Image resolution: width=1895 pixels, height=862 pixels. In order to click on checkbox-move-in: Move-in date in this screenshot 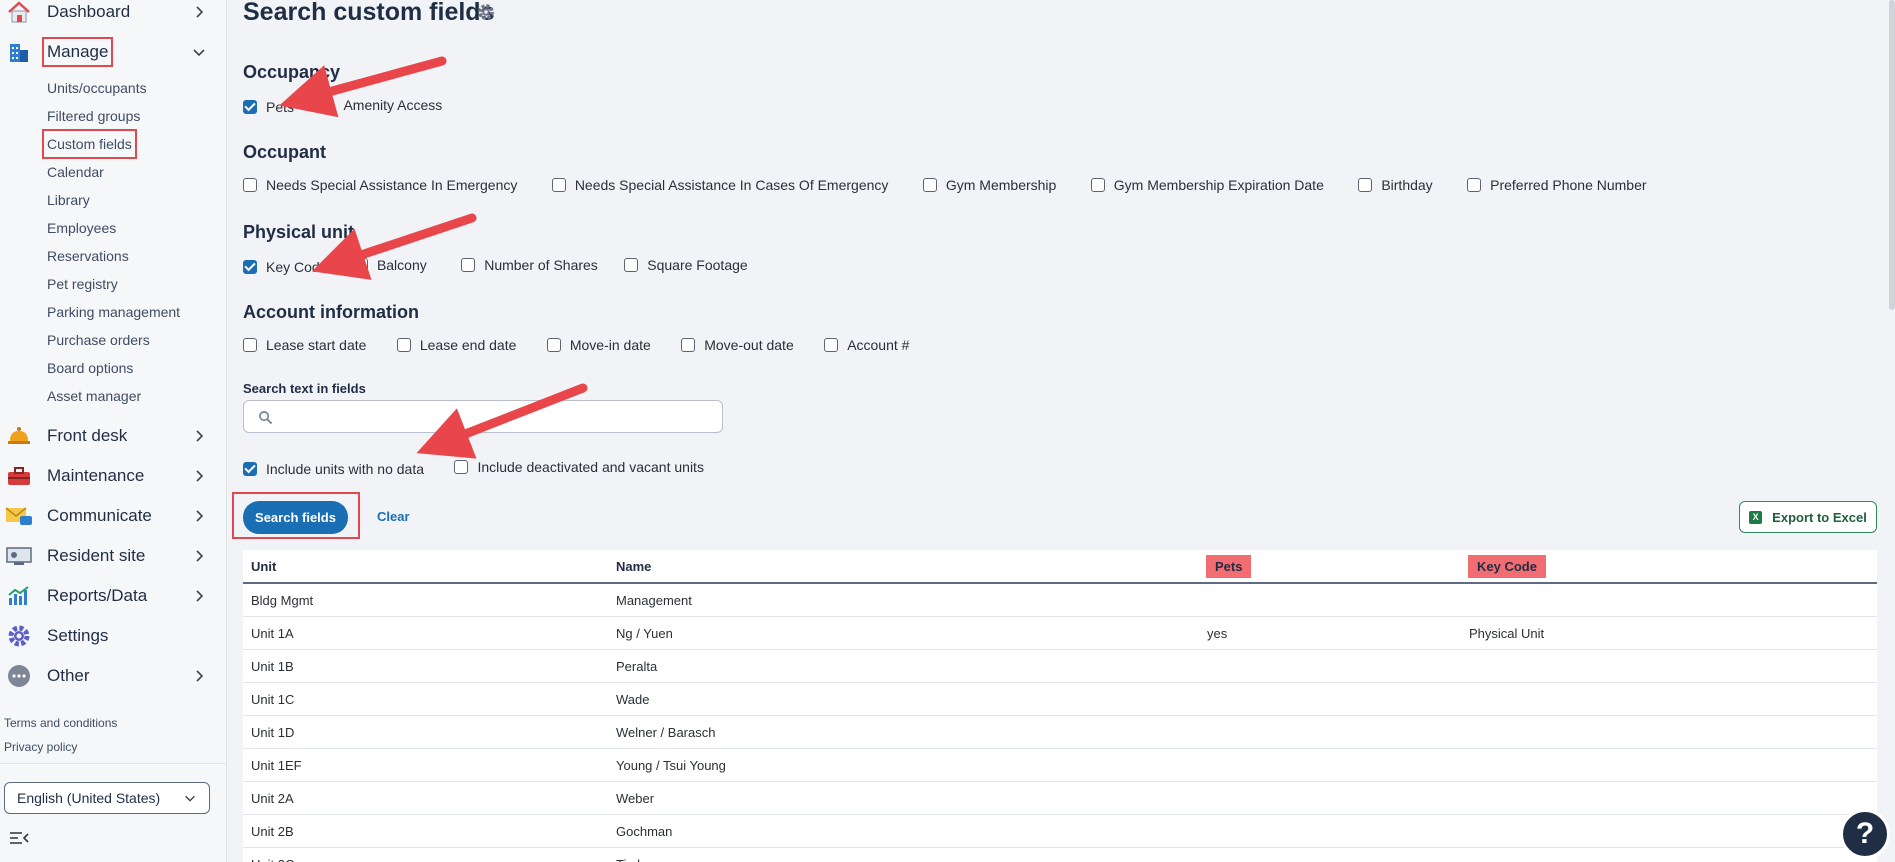, I will do `click(598, 345)`.